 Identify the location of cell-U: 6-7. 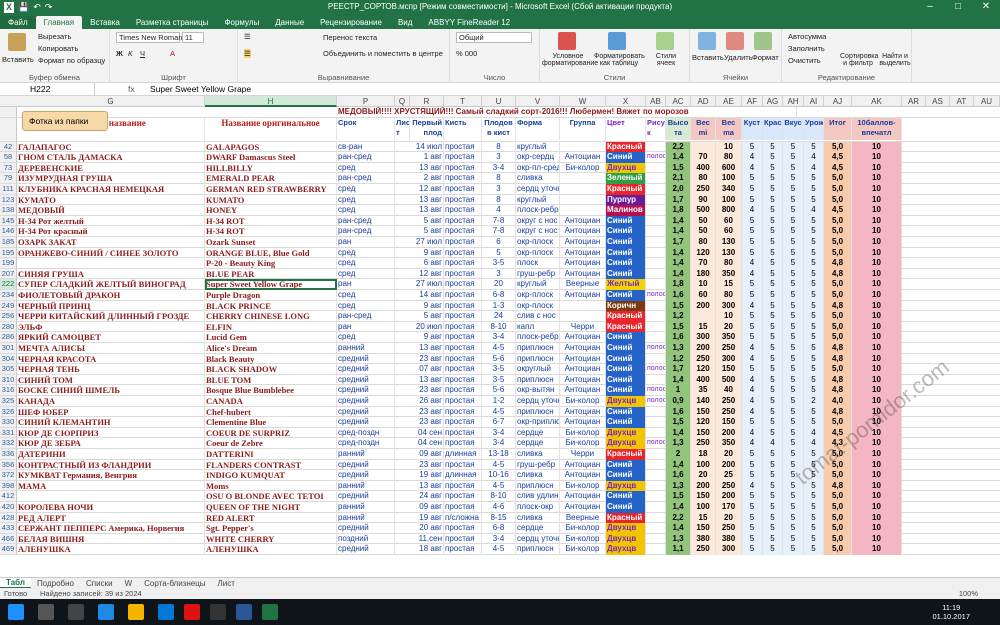
(499, 422).